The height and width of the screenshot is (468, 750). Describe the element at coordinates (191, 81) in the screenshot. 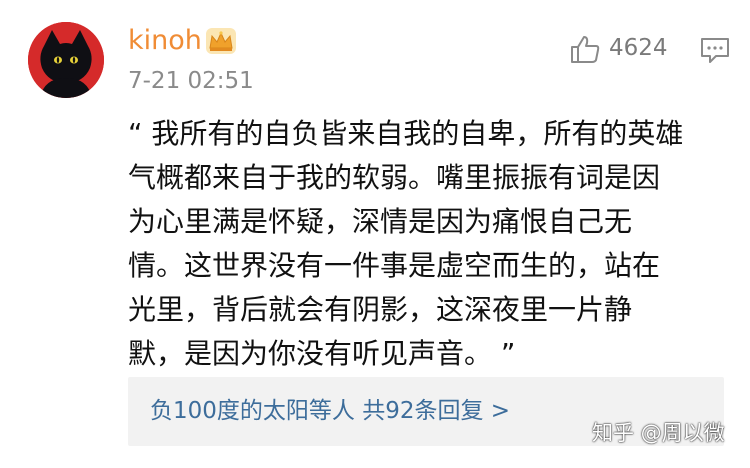

I see `comment-timestamp: 7-21 02:51` at that location.